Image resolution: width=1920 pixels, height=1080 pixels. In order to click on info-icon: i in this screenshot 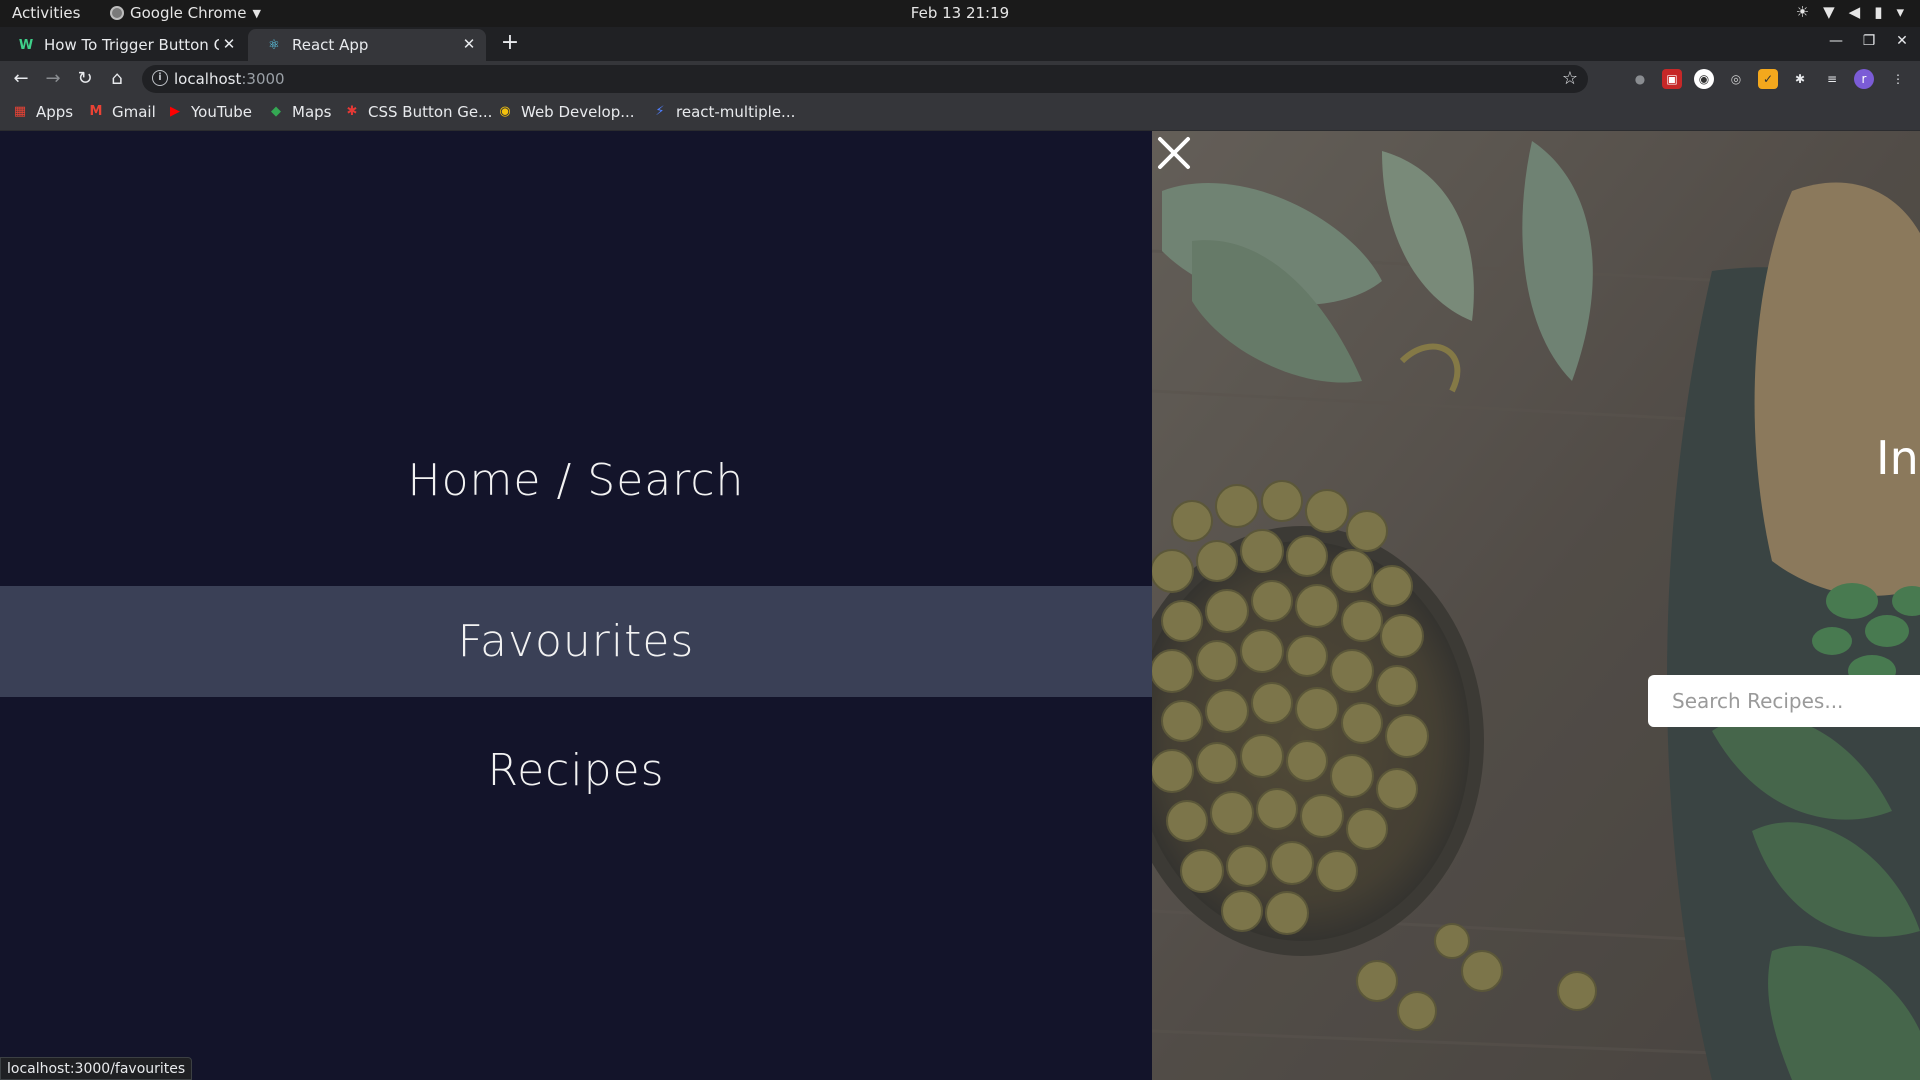, I will do `click(160, 78)`.